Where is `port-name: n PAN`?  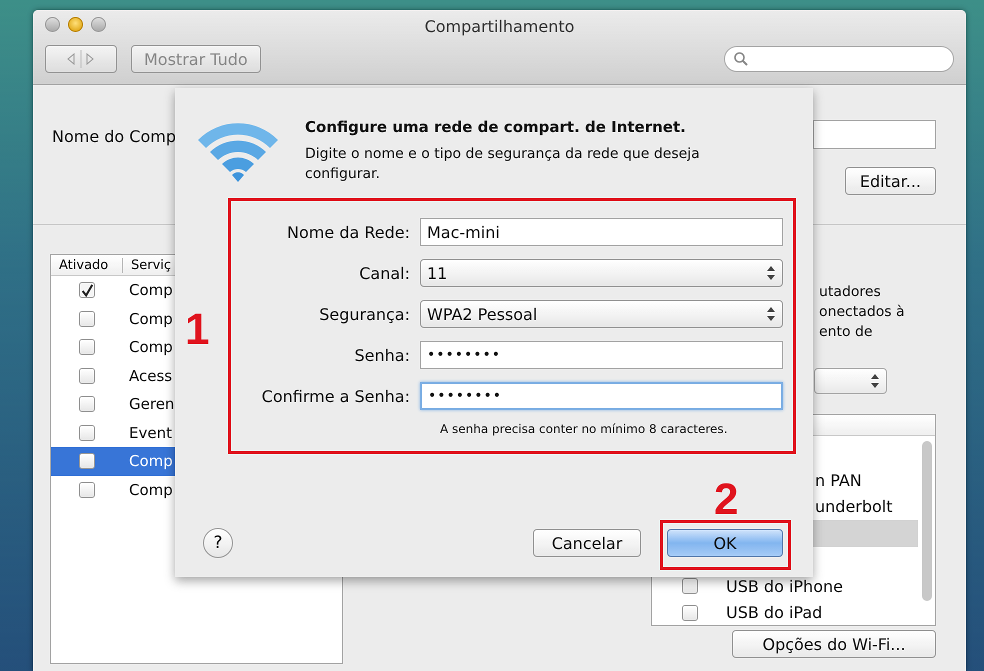 port-name: n PAN is located at coordinates (838, 480).